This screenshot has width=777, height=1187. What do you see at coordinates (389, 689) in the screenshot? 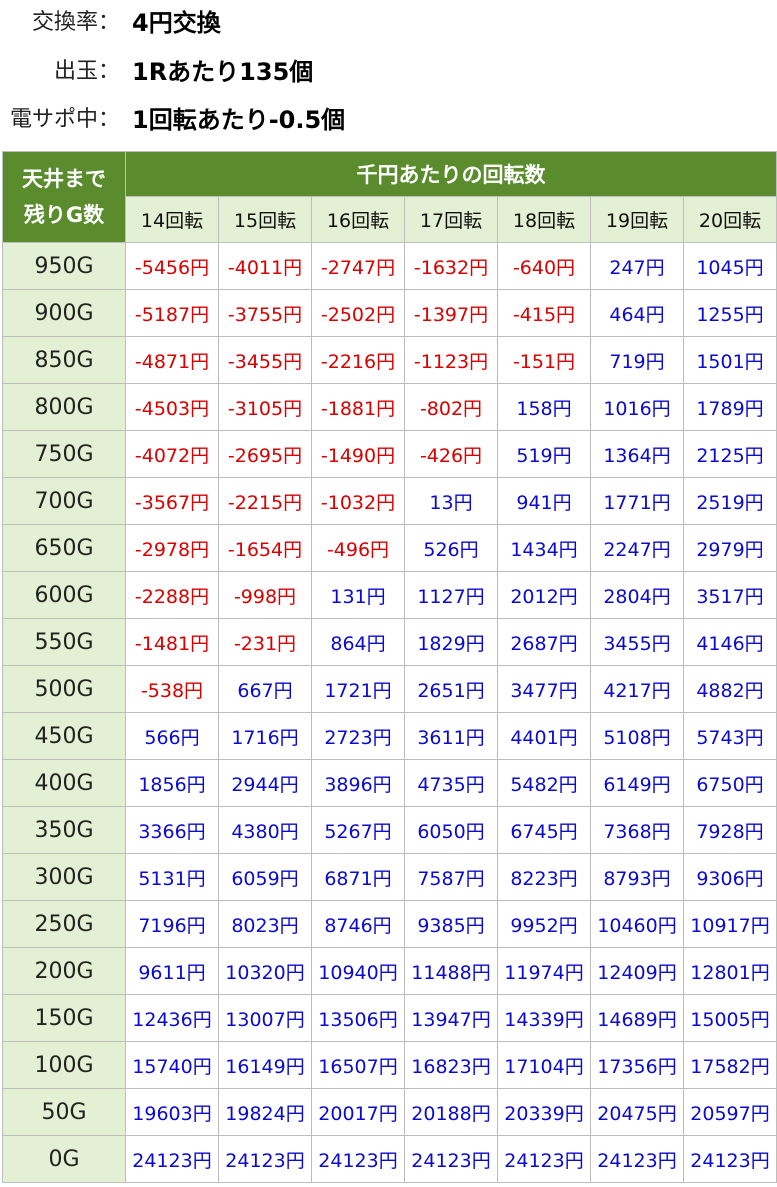
I see `table-row: 500G -538円 667円 1721円 2651円 3477円 4217円 4882円` at bounding box center [389, 689].